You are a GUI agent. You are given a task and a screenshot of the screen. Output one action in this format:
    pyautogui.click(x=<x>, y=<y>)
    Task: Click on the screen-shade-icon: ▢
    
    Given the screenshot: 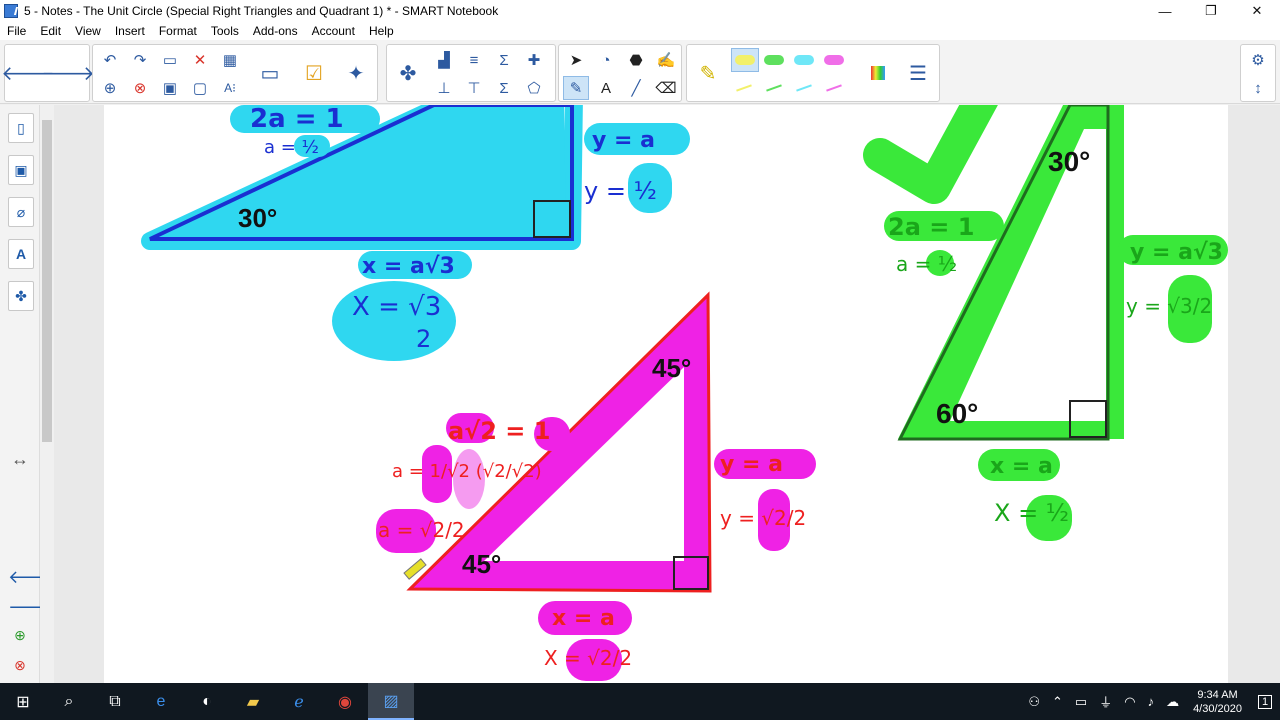 What is the action you would take?
    pyautogui.click(x=200, y=88)
    